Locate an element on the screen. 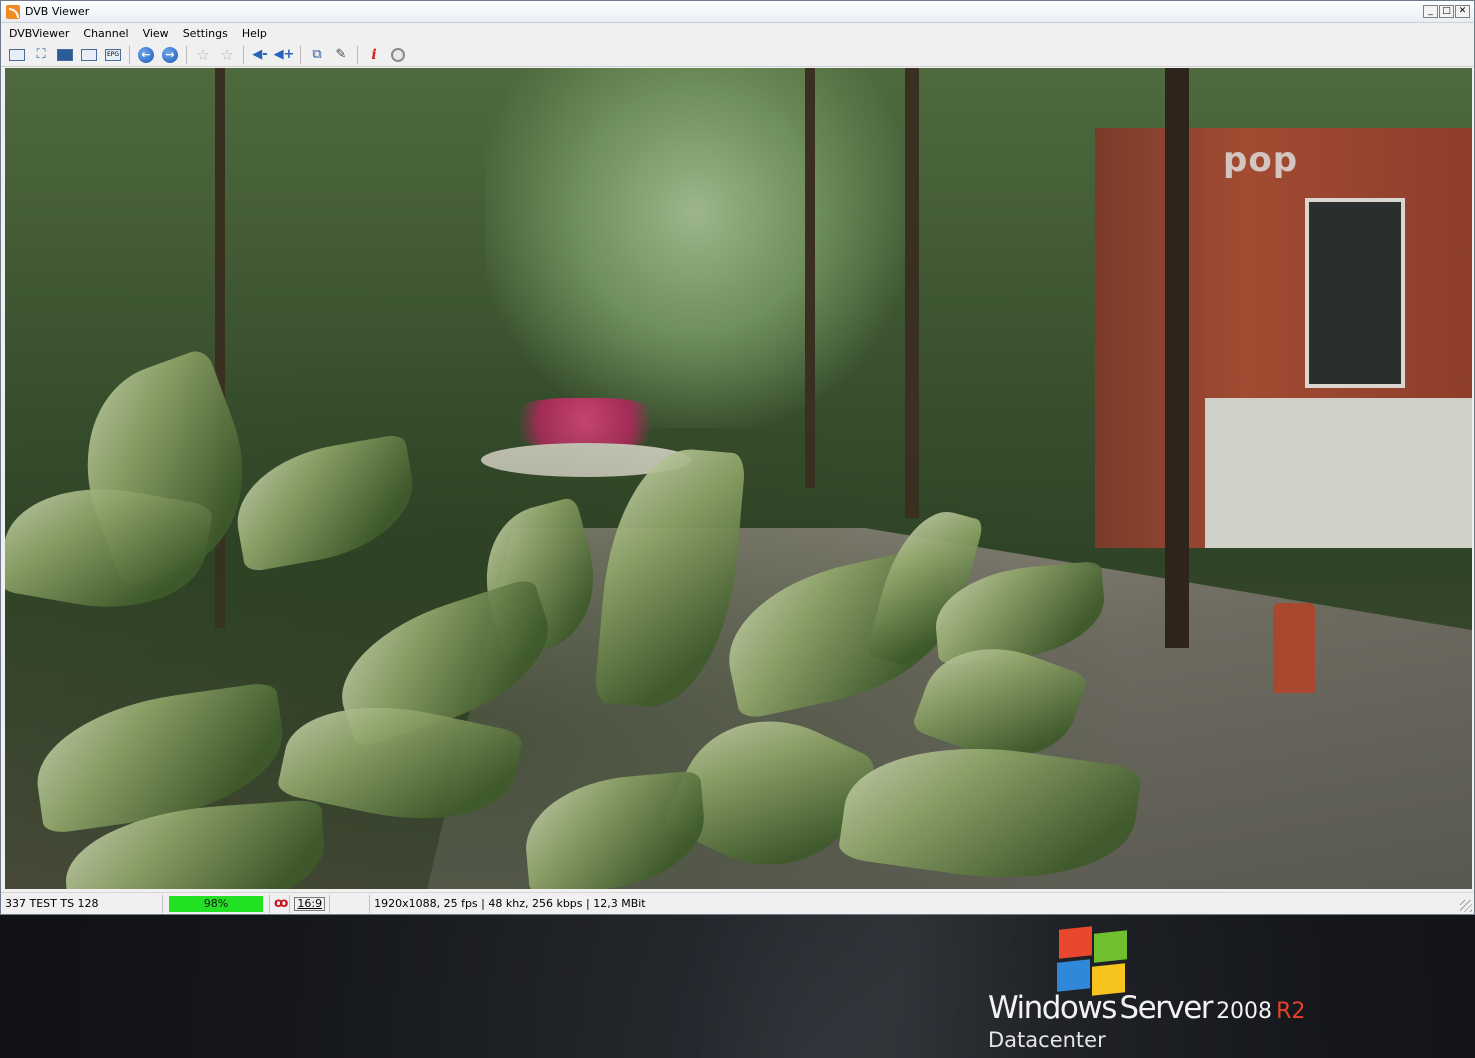 Image resolution: width=1475 pixels, height=1058 pixels. maximize-button: □ is located at coordinates (1446, 11).